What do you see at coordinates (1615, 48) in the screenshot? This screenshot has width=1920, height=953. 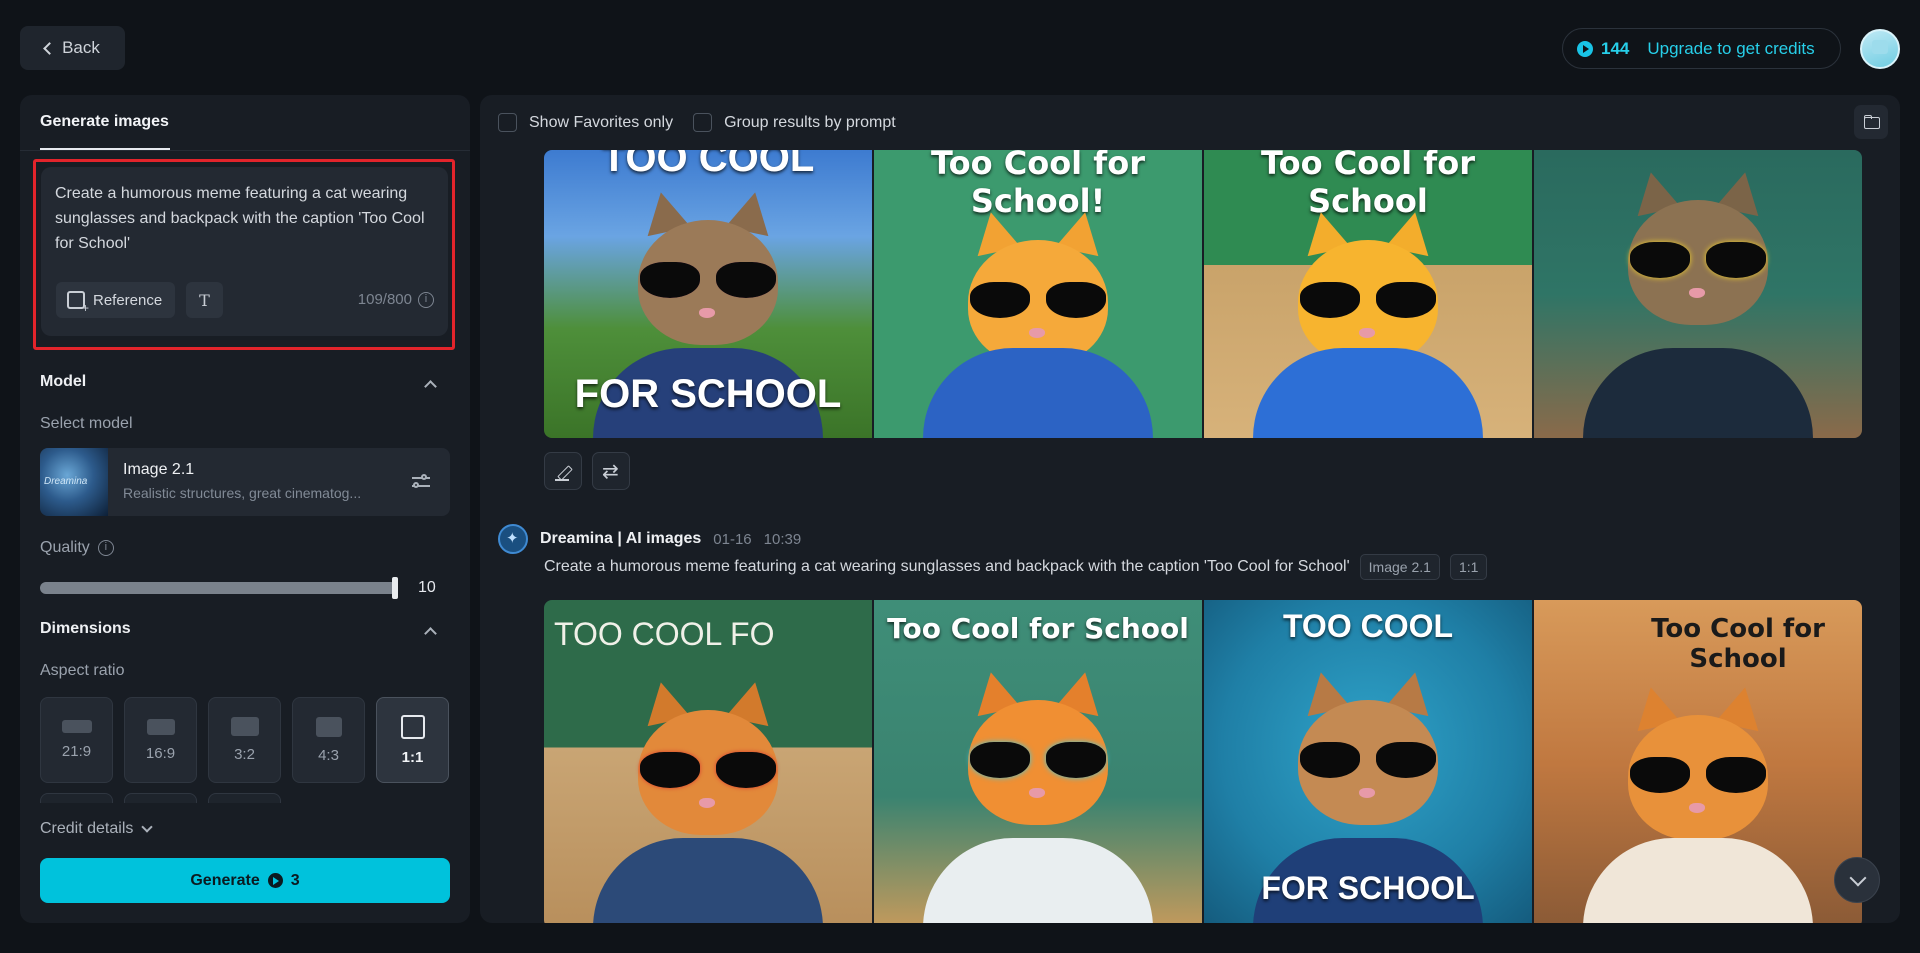 I see `credit-count: 144` at bounding box center [1615, 48].